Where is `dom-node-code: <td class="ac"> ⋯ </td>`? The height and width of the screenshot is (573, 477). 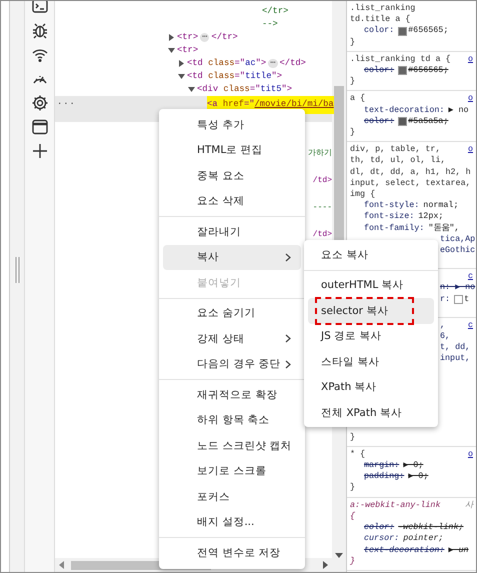 dom-node-code: <td class="ac"> ⋯ </td> is located at coordinates (246, 63).